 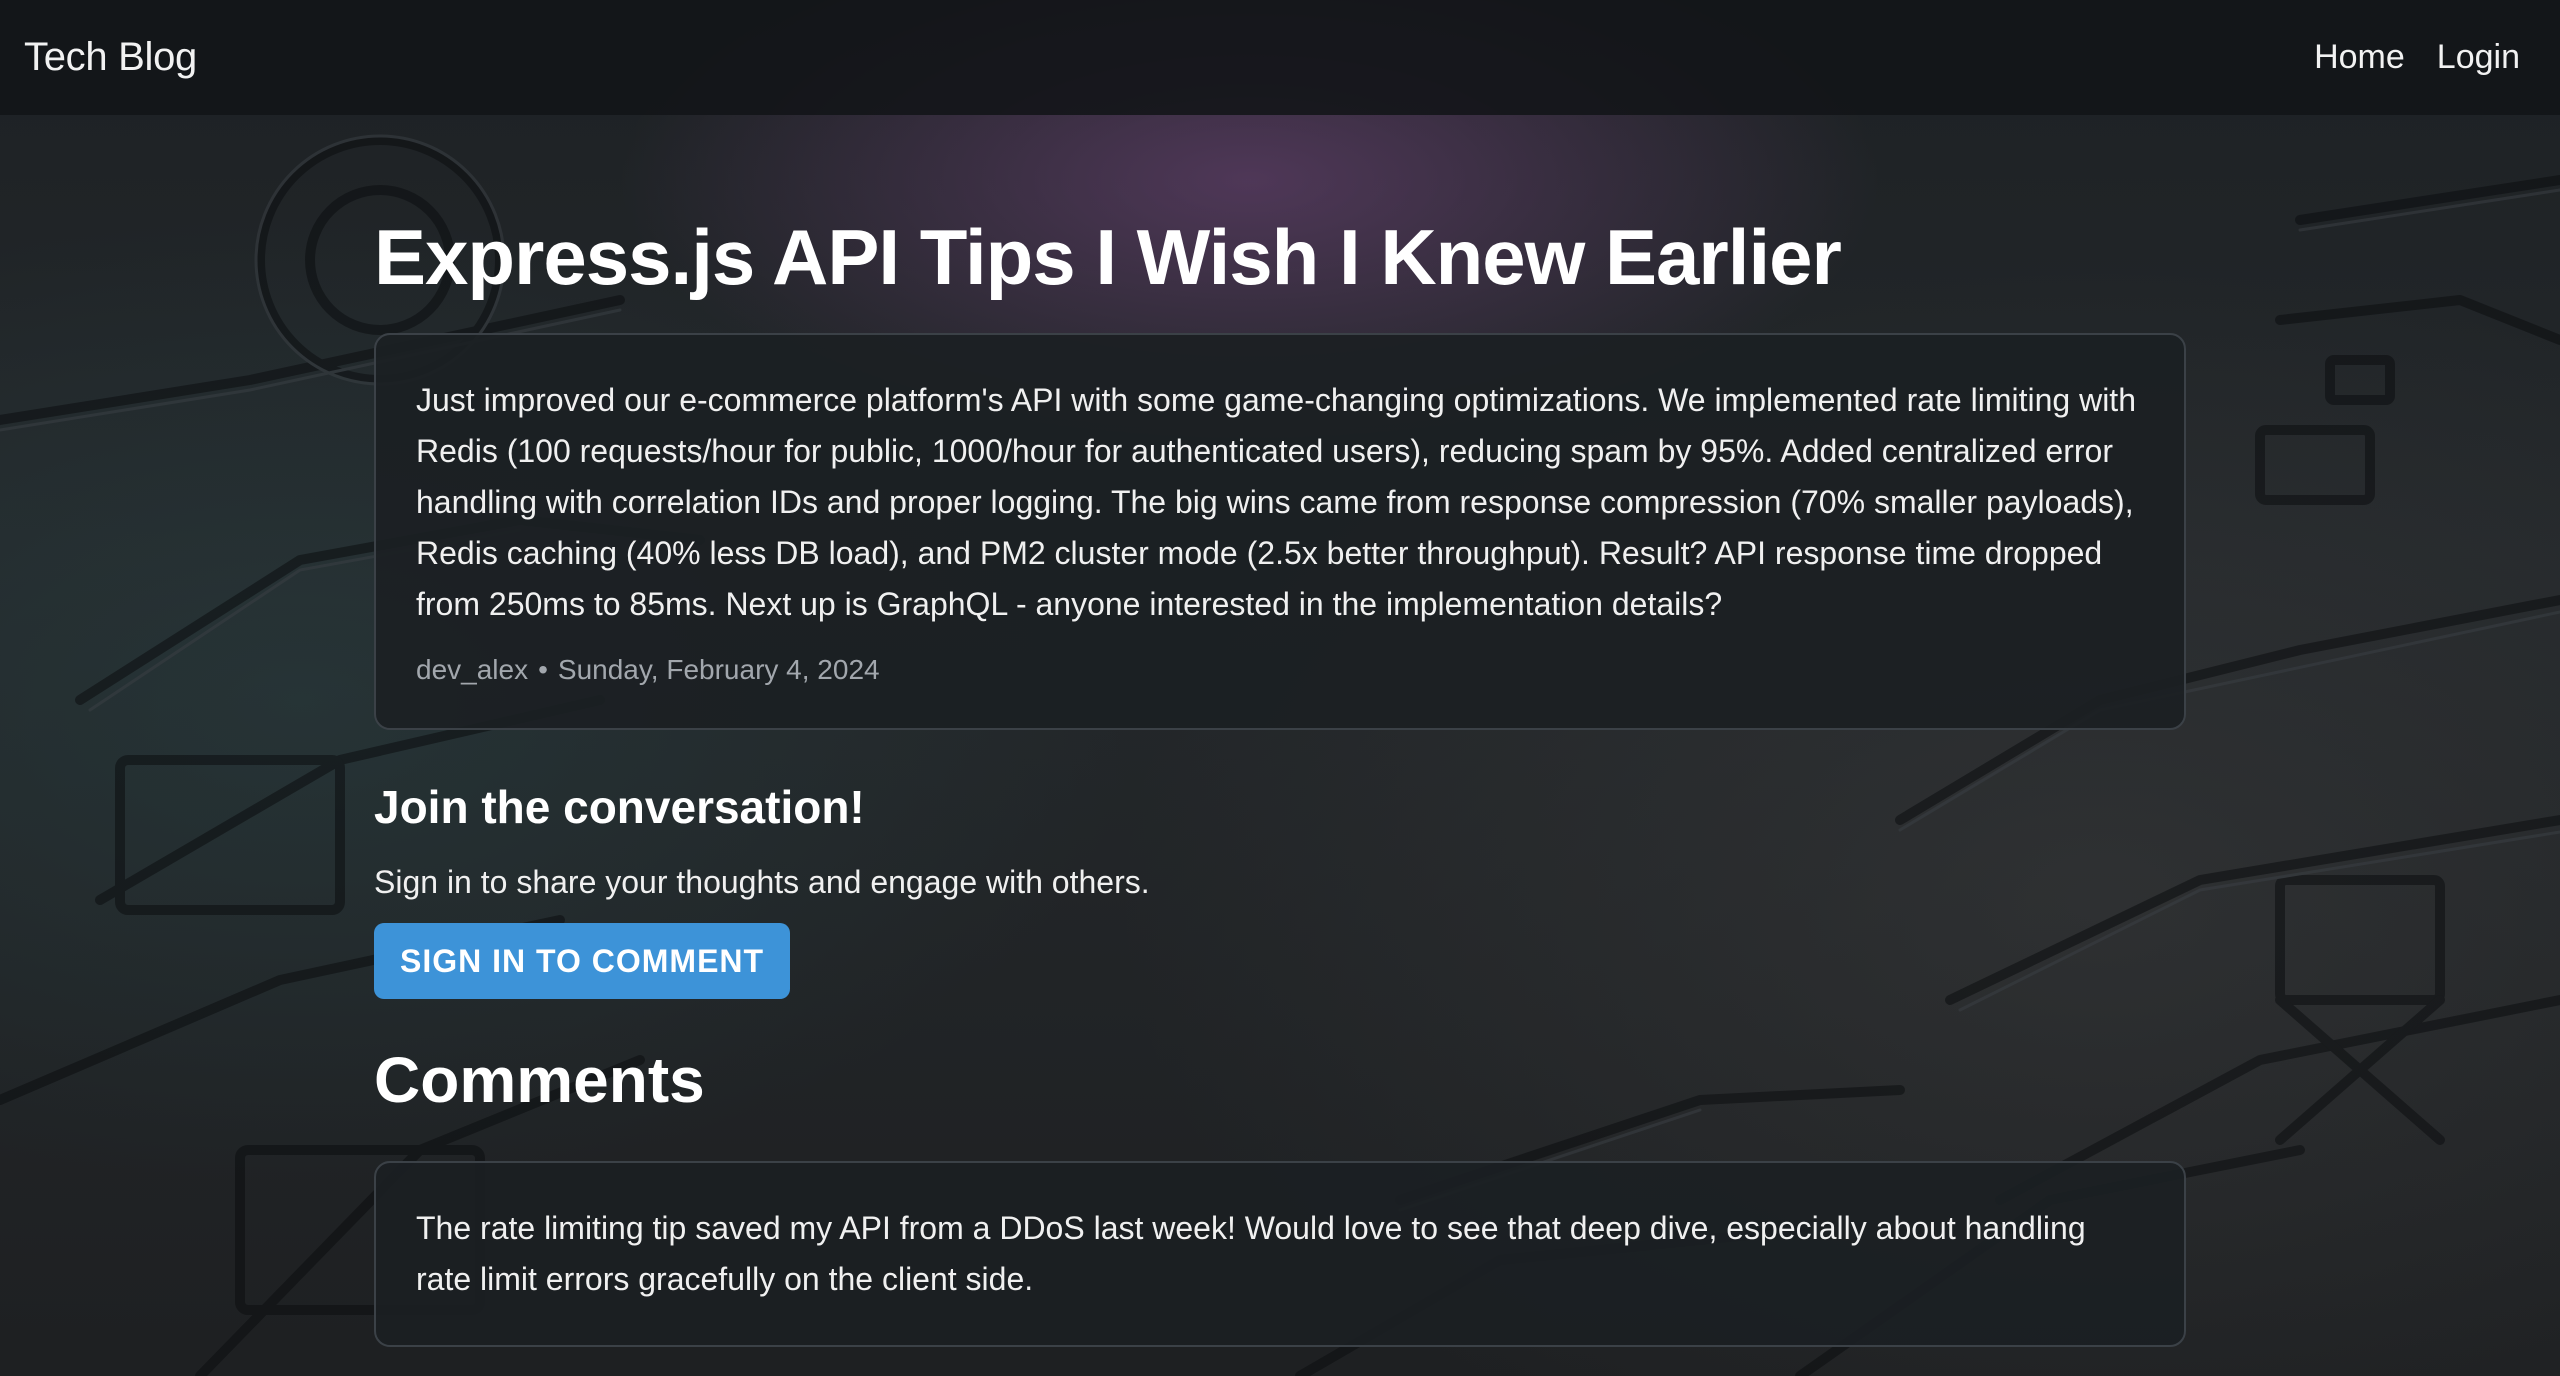 I want to click on brand-logo-link: Tech Blog, so click(x=110, y=57).